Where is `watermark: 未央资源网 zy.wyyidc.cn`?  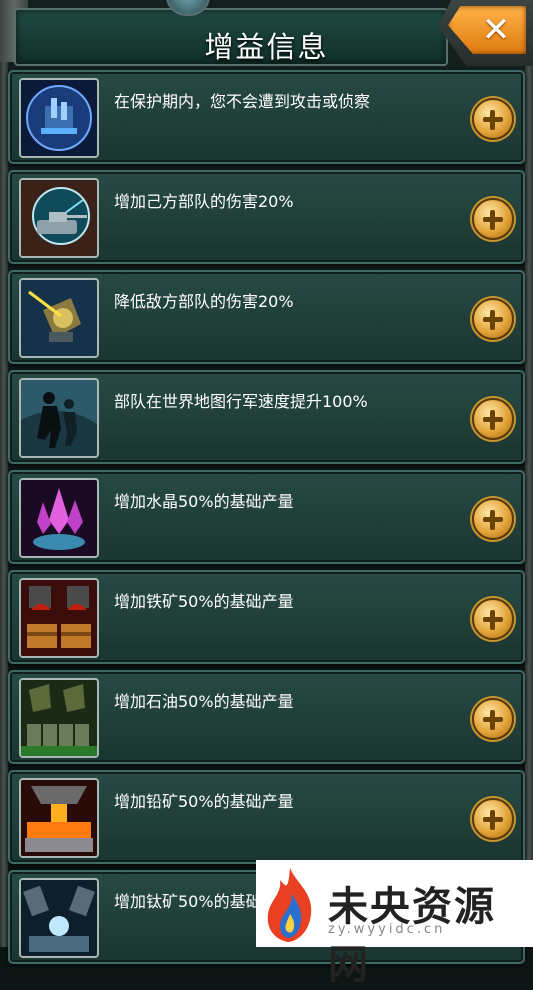
watermark: 未央资源网 zy.wyyidc.cn is located at coordinates (394, 924).